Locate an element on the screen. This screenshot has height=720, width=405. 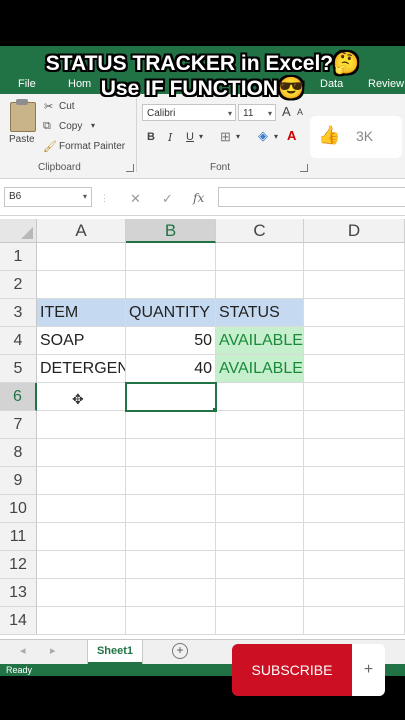
column-header-c: C is located at coordinates (260, 231).